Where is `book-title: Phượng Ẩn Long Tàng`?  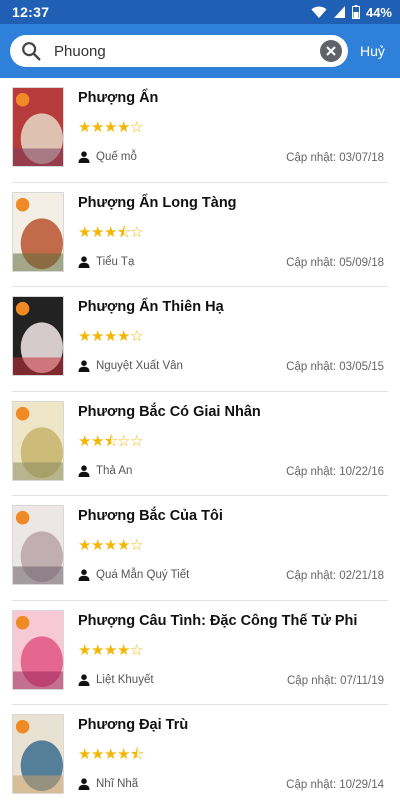 book-title: Phượng Ẩn Long Tàng is located at coordinates (157, 203).